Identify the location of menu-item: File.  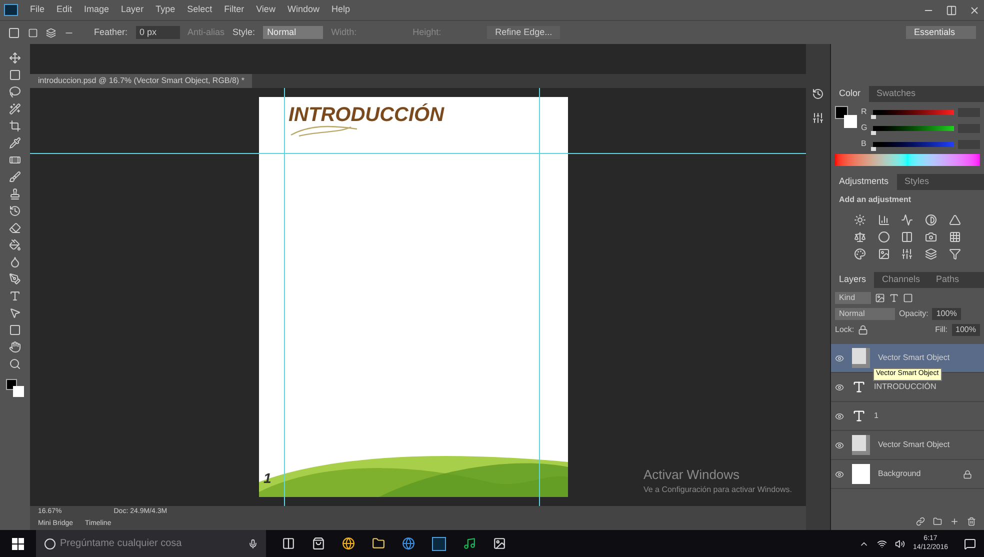
(37, 10).